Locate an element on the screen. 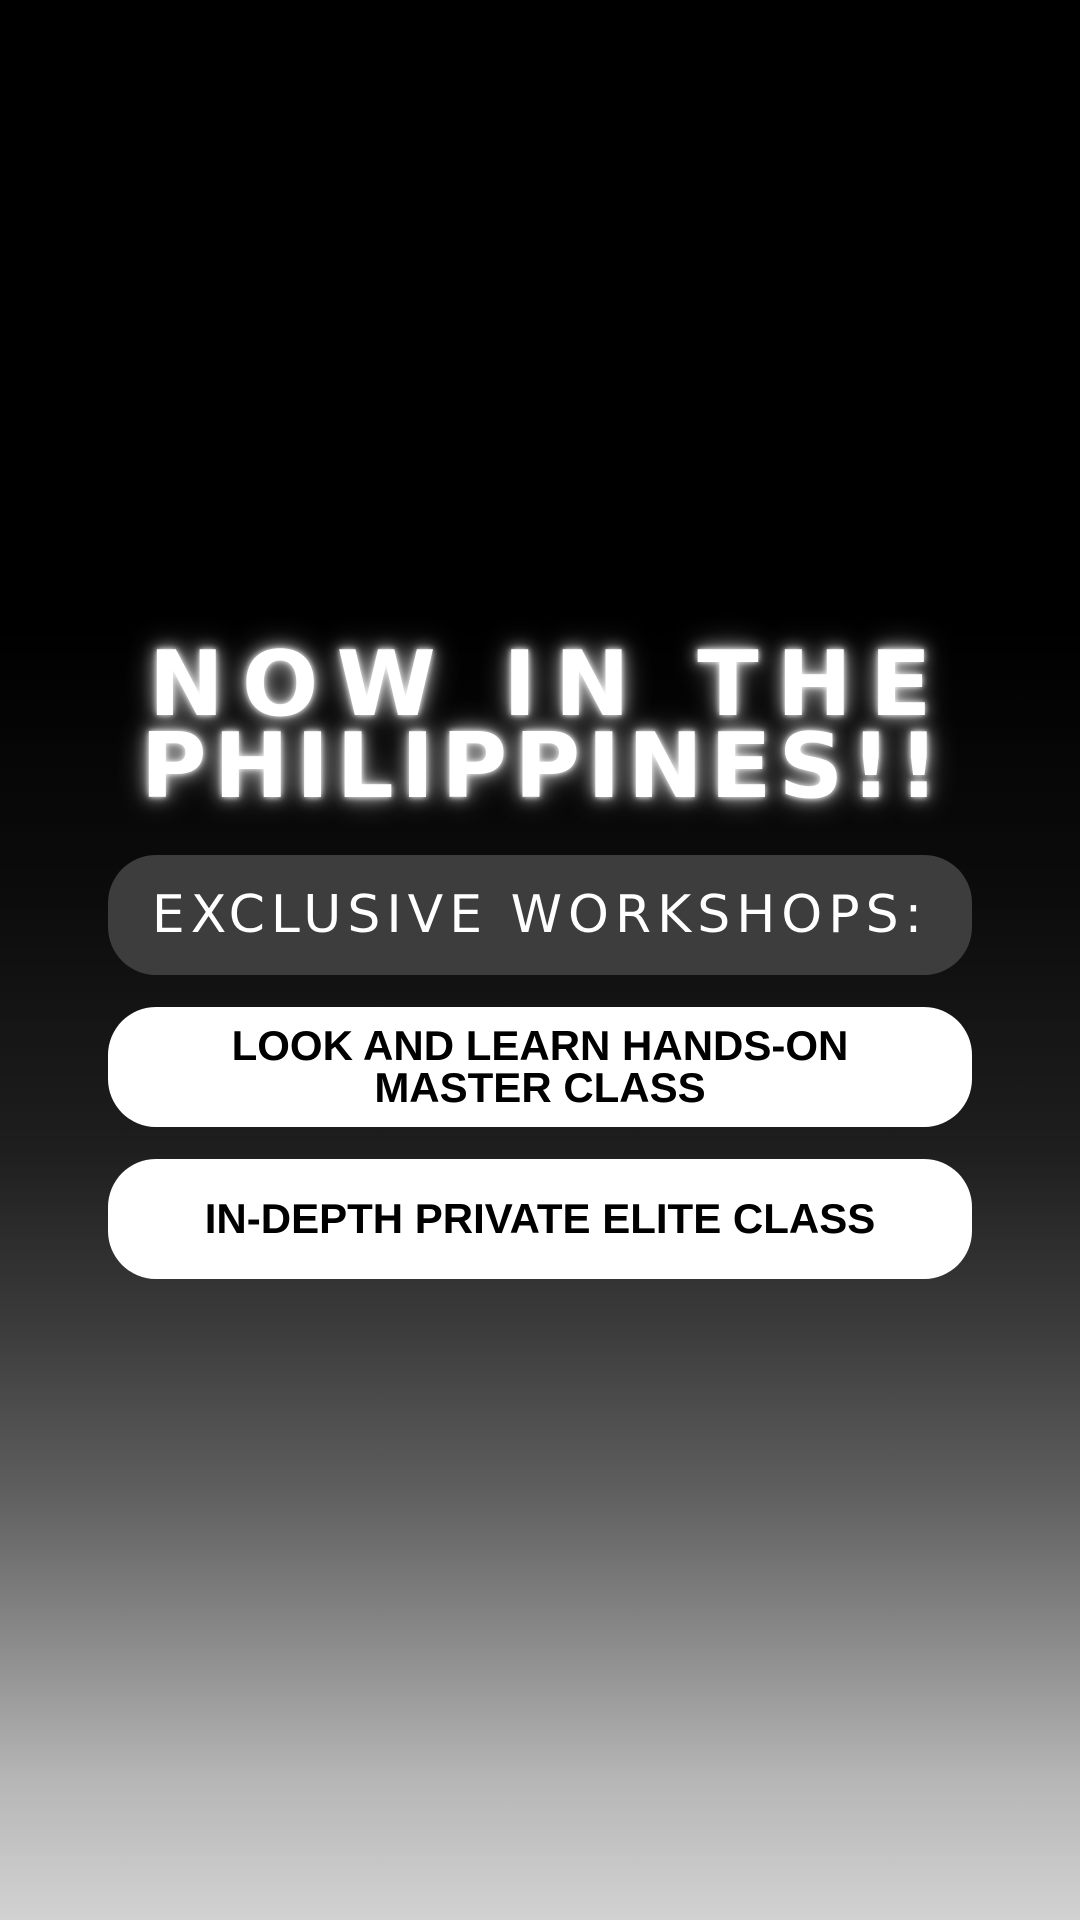 This screenshot has width=1080, height=1920. headline-line-1: NOW IN THE is located at coordinates (549, 684).